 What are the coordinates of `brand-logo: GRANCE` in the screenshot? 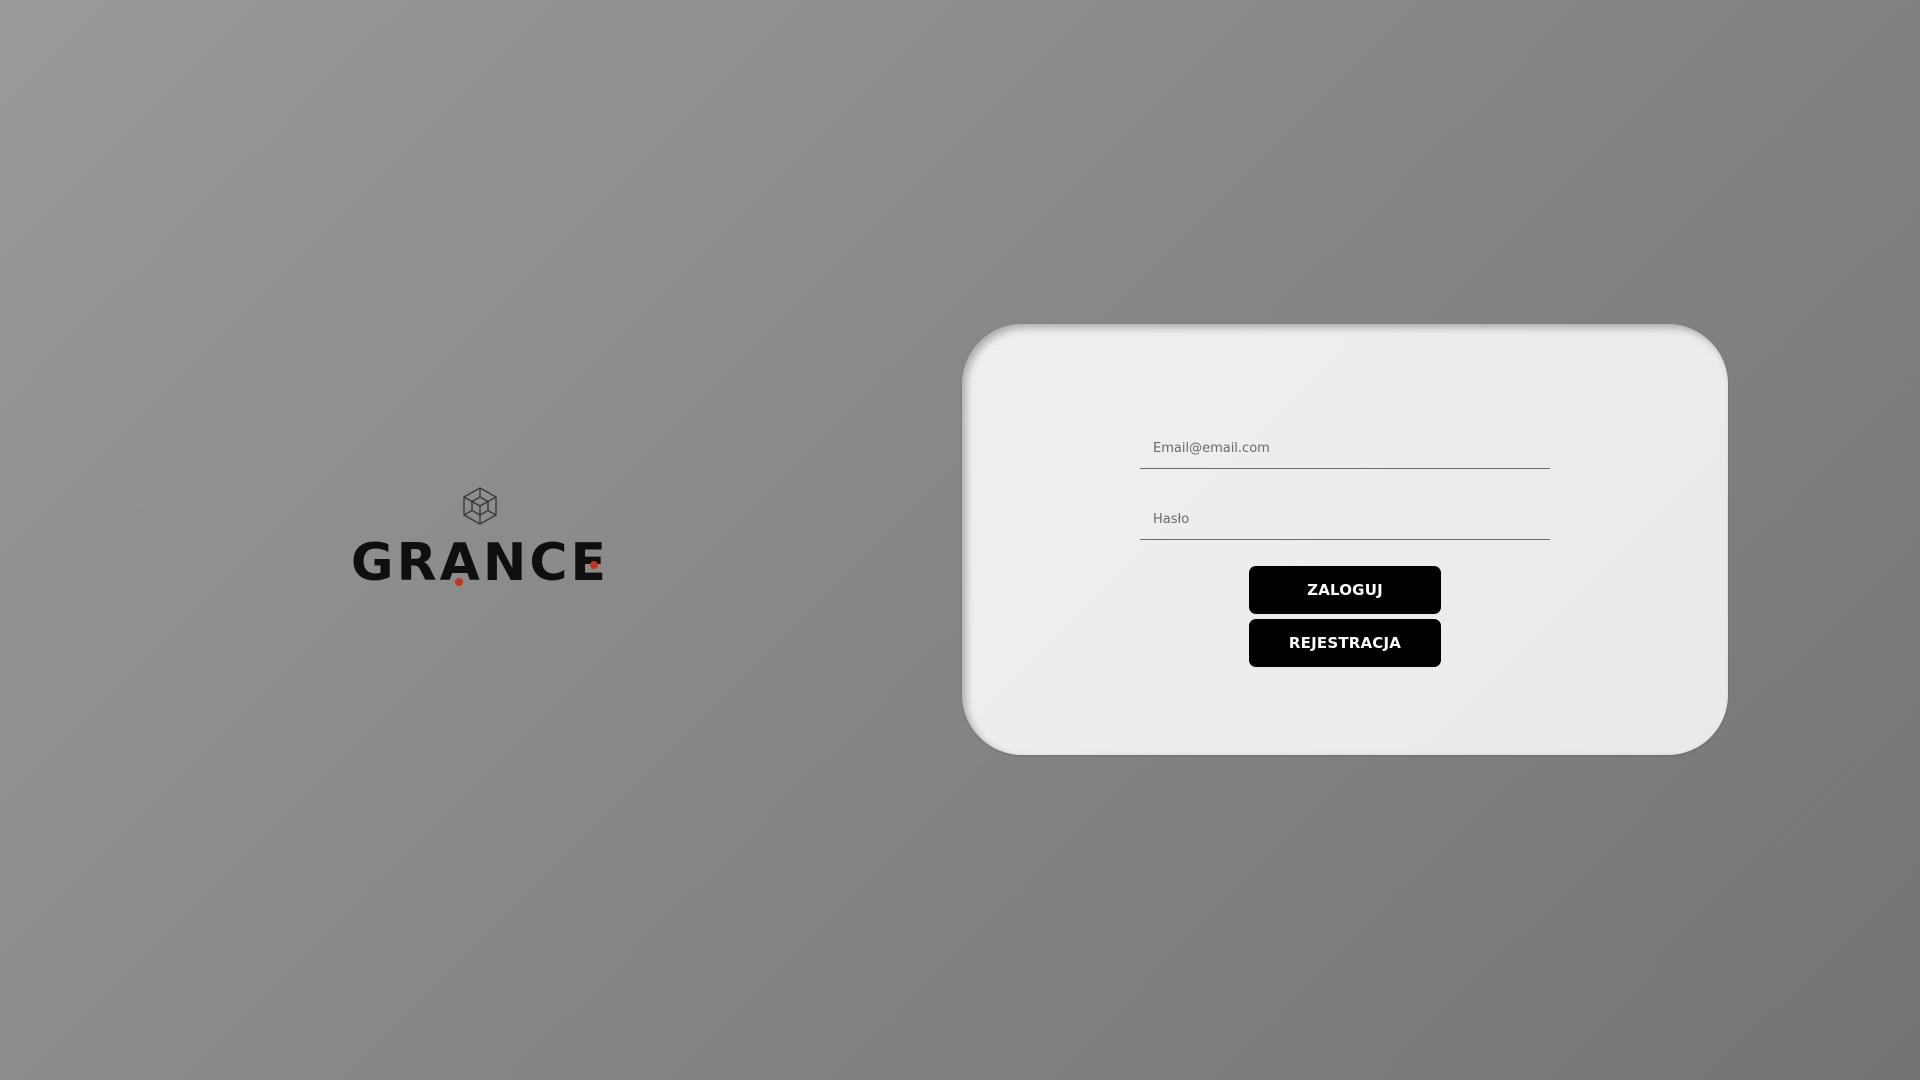 It's located at (480, 542).